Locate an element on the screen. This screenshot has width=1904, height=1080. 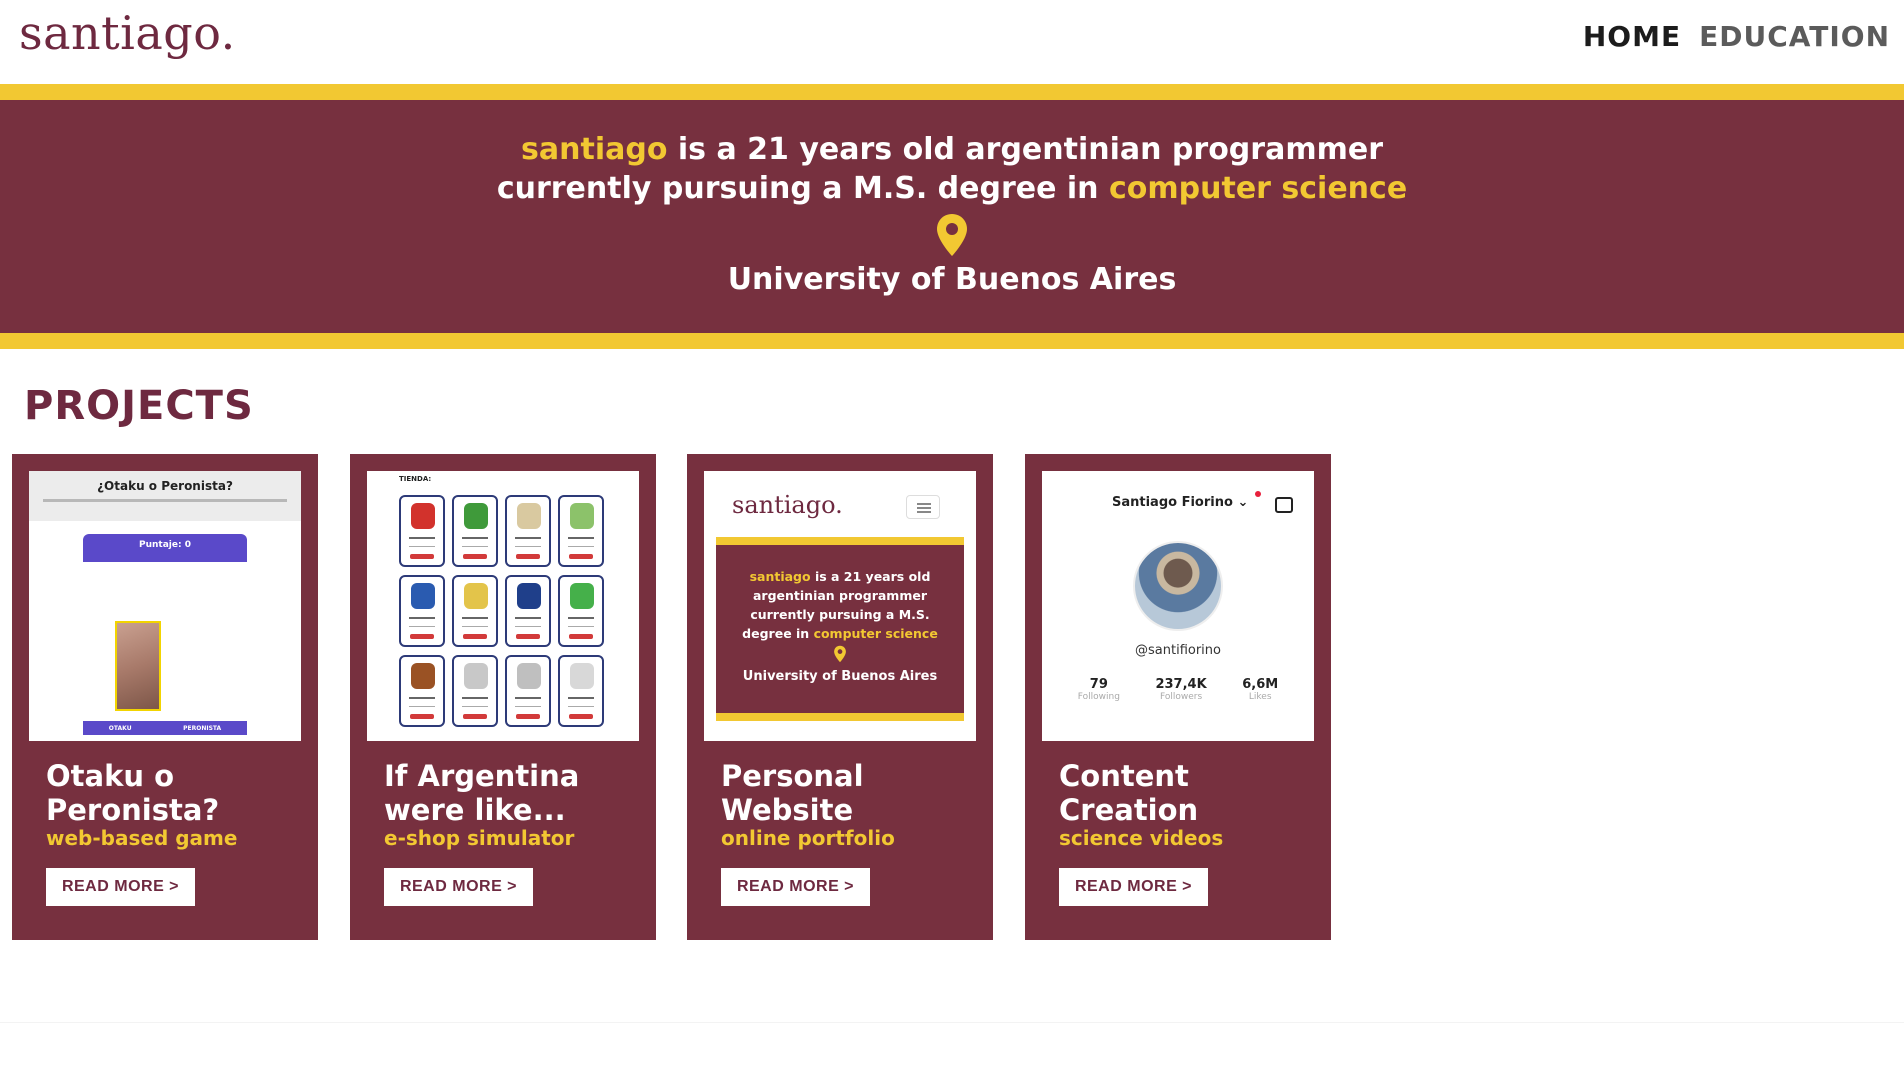
thumb-header: ¿Otaku o Peronista? is located at coordinates (165, 496).